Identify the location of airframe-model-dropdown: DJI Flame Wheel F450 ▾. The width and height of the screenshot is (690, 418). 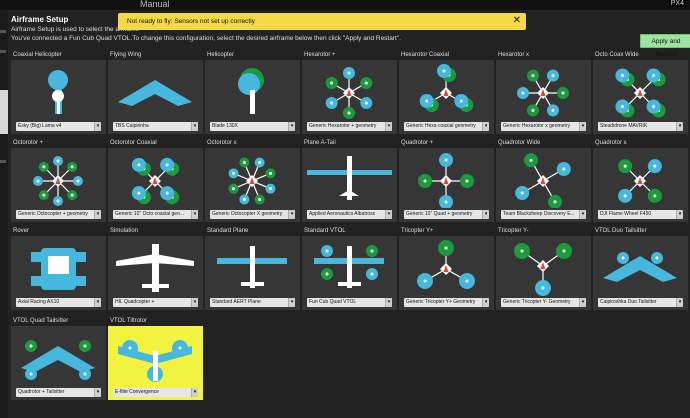
(640, 214).